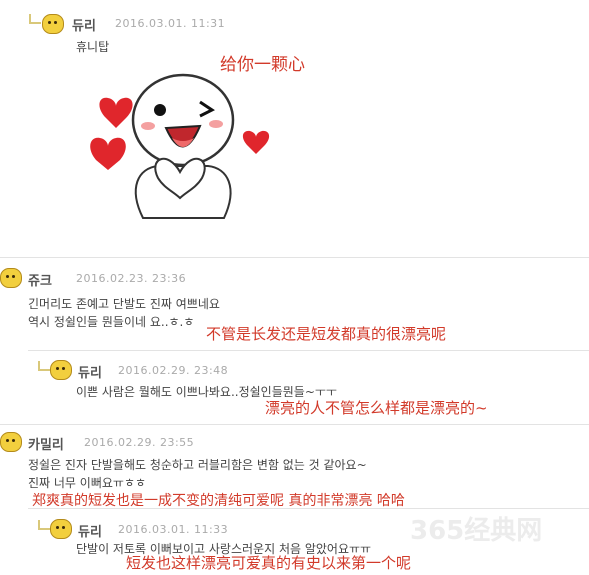 Image resolution: width=589 pixels, height=575 pixels. Describe the element at coordinates (170, 23) in the screenshot. I see `comment-date: 2016.03.01. 11:31` at that location.